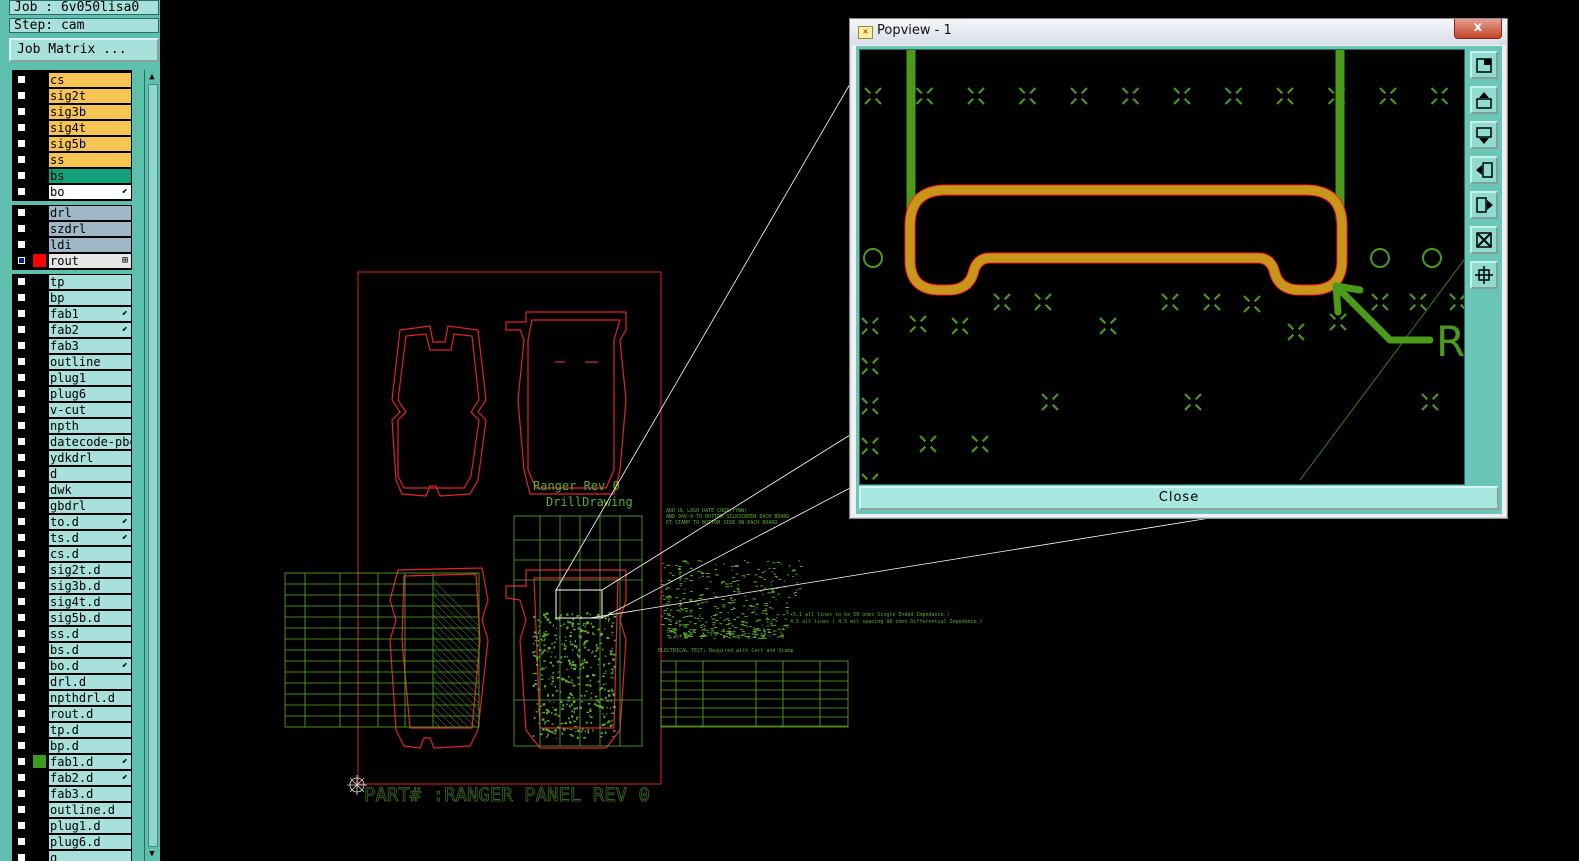 The height and width of the screenshot is (861, 1579). What do you see at coordinates (90, 330) in the screenshot?
I see `layer-name: fab2 ⬋` at bounding box center [90, 330].